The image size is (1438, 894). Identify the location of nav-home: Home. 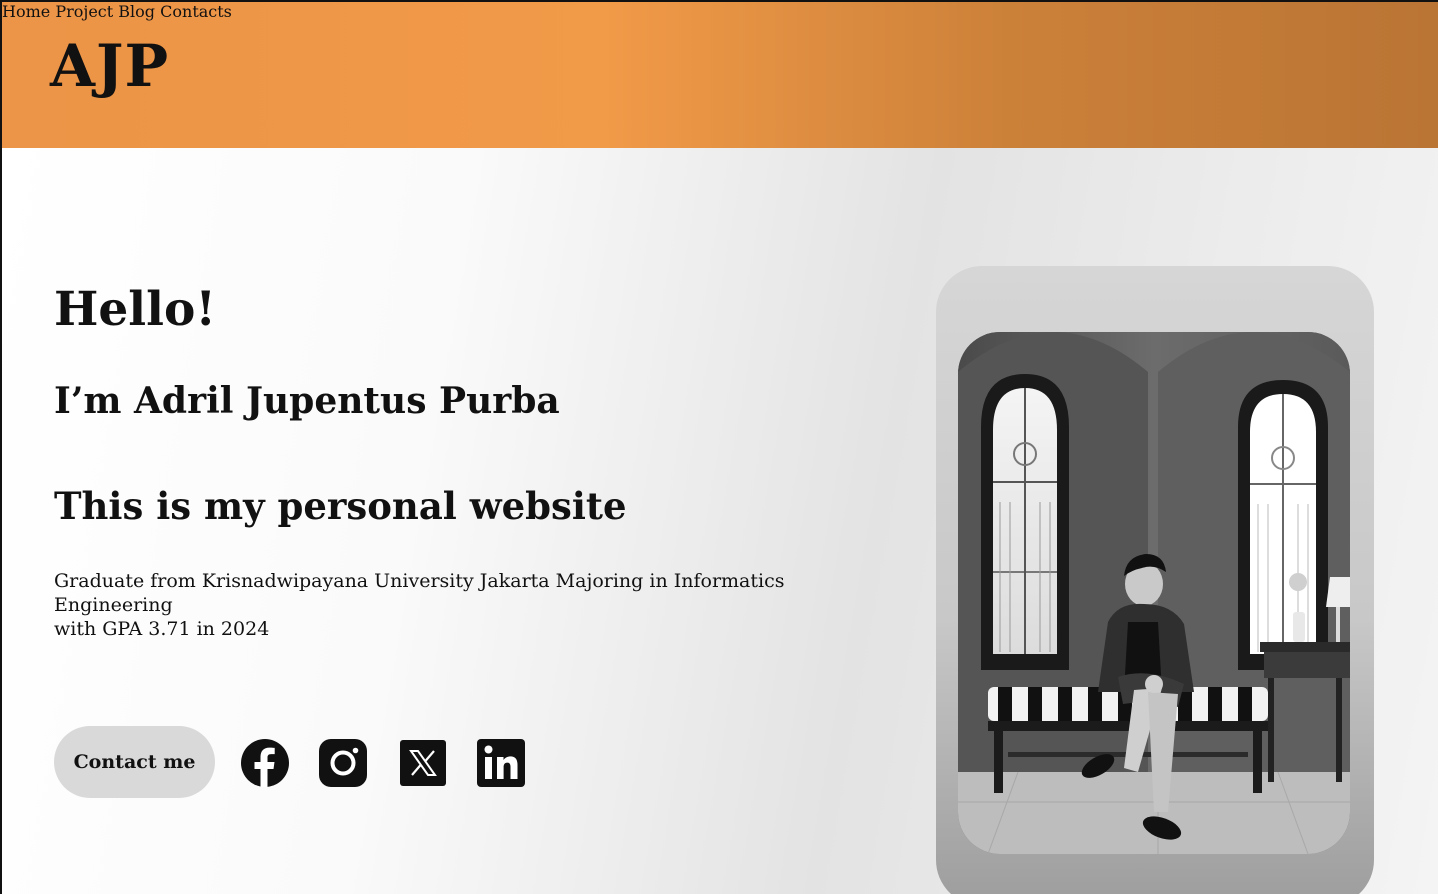
(26, 11).